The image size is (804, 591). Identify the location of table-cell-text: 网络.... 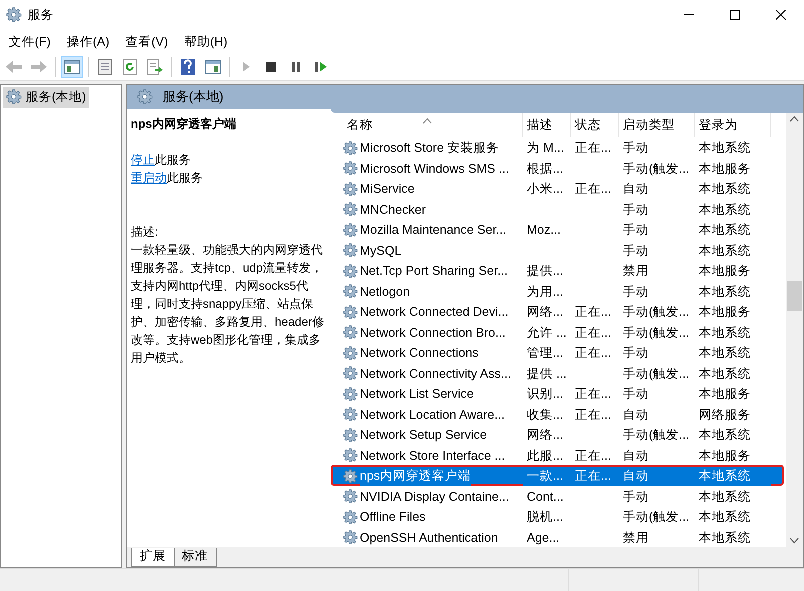
(545, 435).